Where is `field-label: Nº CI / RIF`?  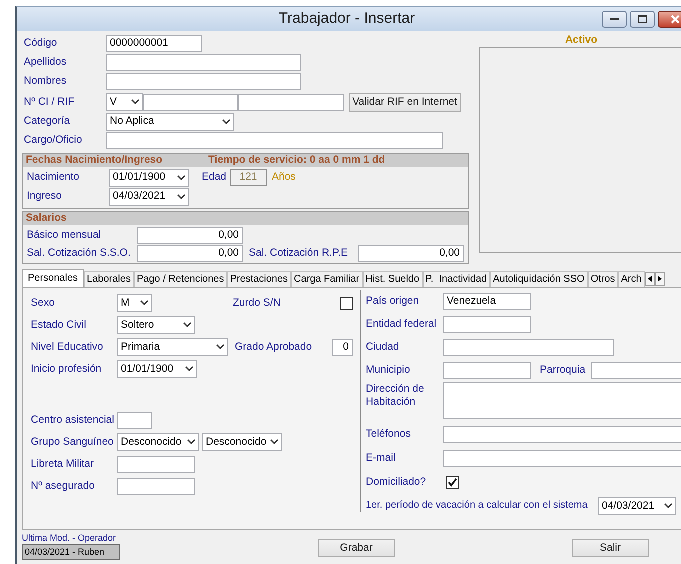 field-label: Nº CI / RIF is located at coordinates (50, 102).